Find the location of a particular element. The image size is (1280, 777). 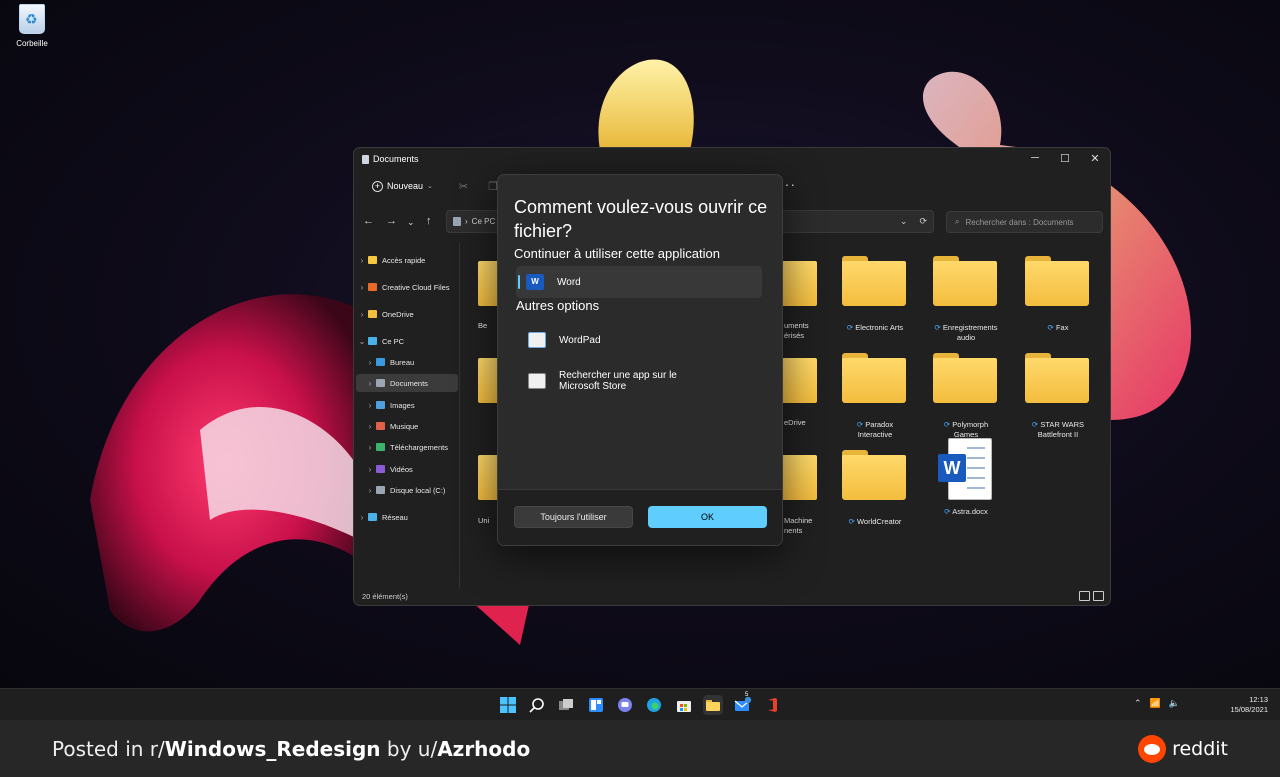

folder-item: ⟳ STAR WARS Battlefront II is located at coordinates (1058, 396).